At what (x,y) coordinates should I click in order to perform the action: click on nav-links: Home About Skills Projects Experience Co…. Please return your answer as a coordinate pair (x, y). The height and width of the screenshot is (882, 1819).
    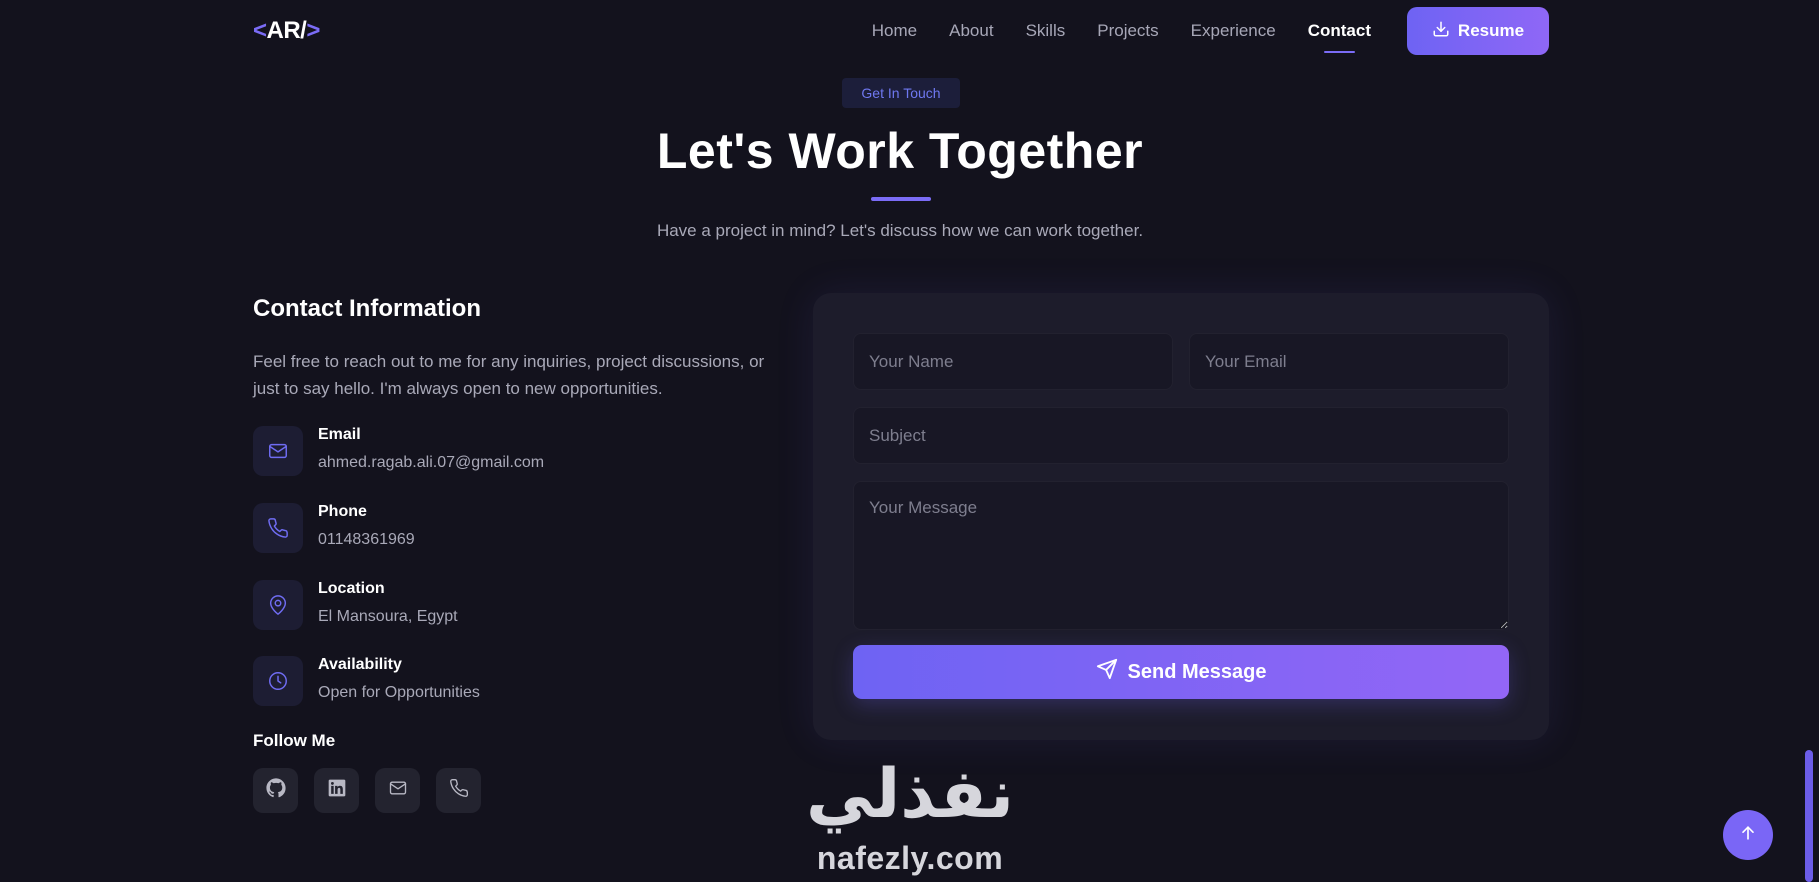
    Looking at the image, I should click on (1121, 36).